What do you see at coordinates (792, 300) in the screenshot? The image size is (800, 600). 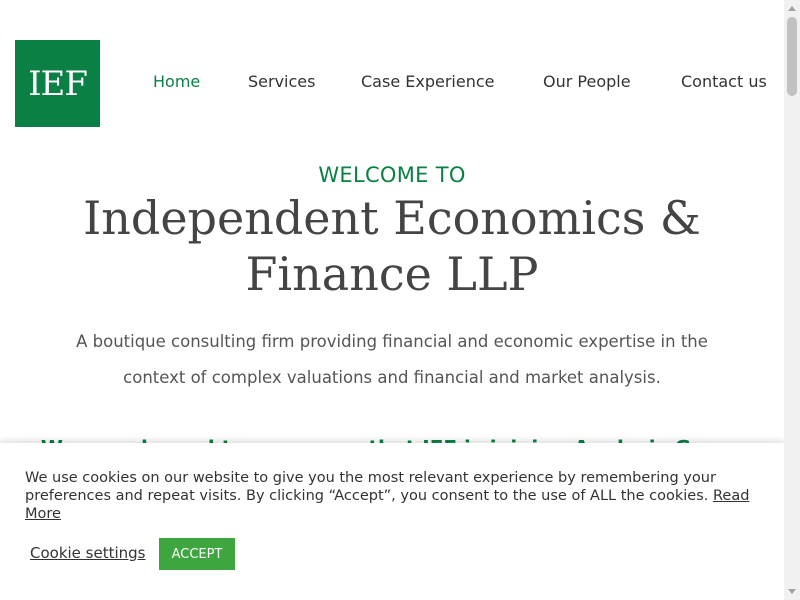 I see `vertical-scrollbar` at bounding box center [792, 300].